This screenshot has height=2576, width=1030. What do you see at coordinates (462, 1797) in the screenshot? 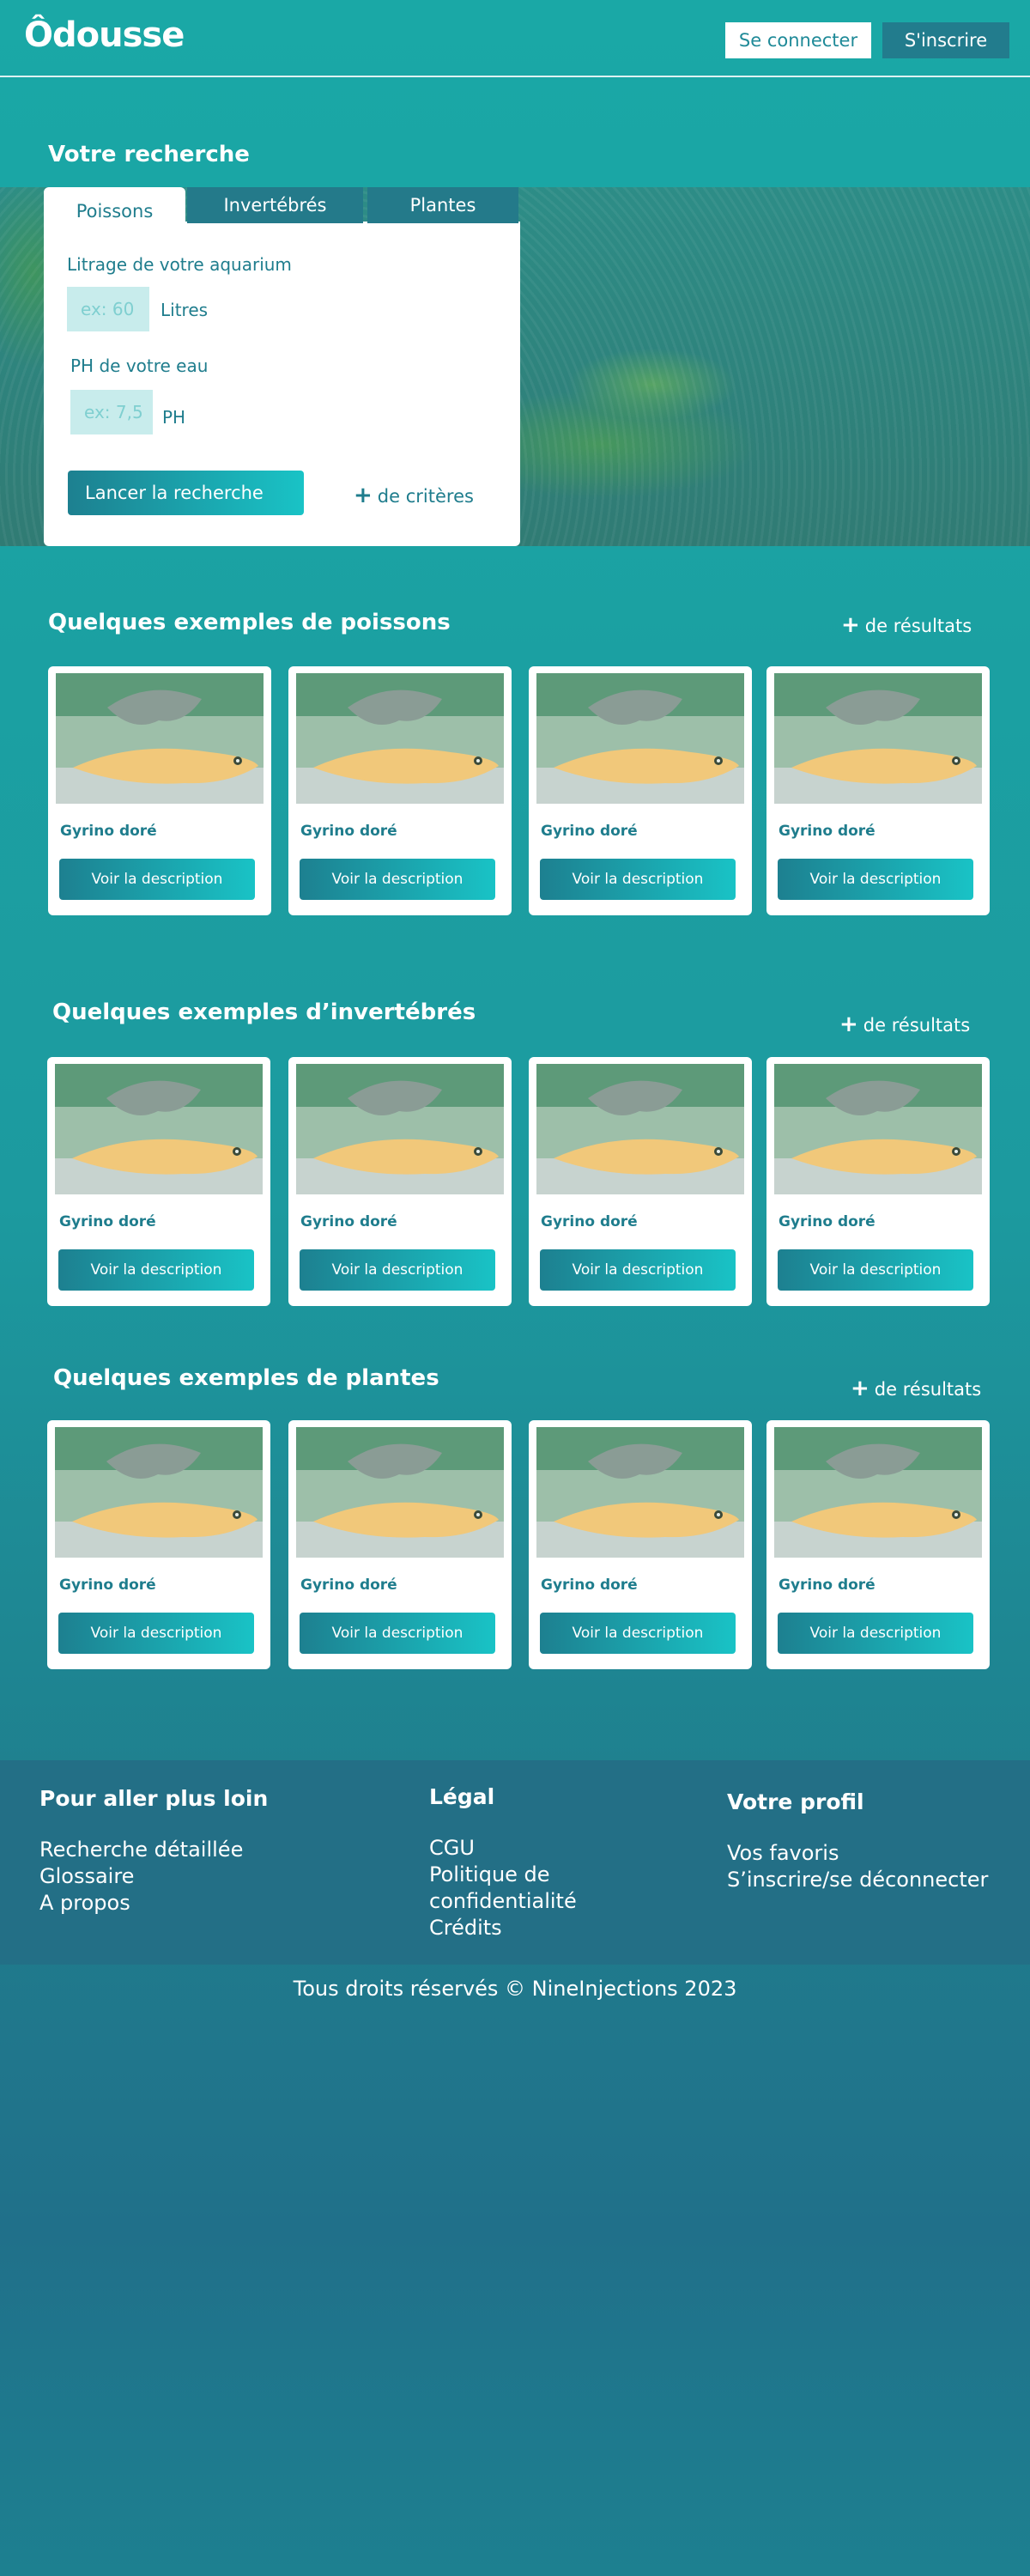
I see `footer-heading: Légal` at bounding box center [462, 1797].